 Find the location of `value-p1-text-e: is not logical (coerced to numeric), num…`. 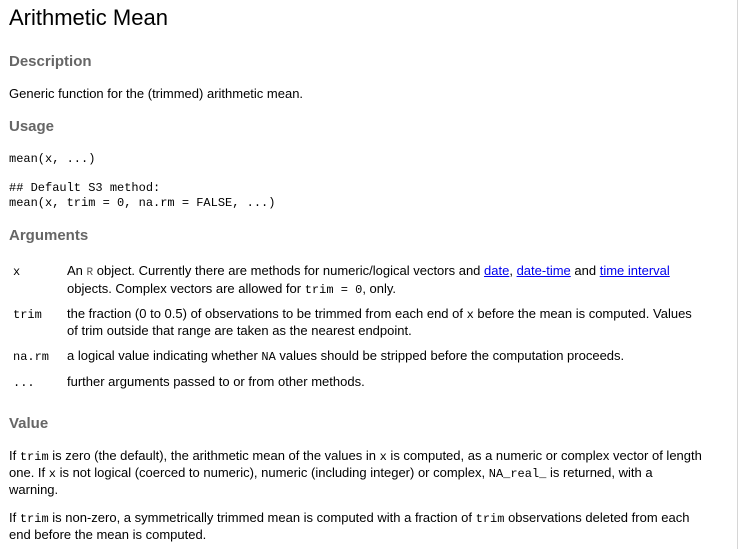

value-p1-text-e: is not logical (coerced to numeric), num… is located at coordinates (272, 472).